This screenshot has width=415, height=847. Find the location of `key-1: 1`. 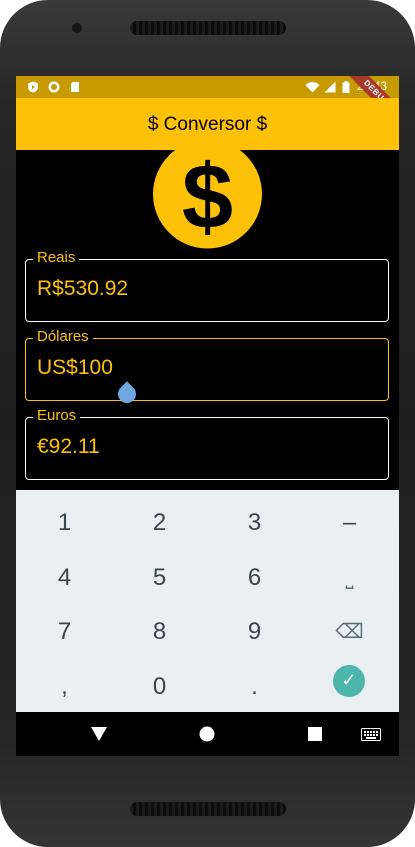

key-1: 1 is located at coordinates (64, 523).